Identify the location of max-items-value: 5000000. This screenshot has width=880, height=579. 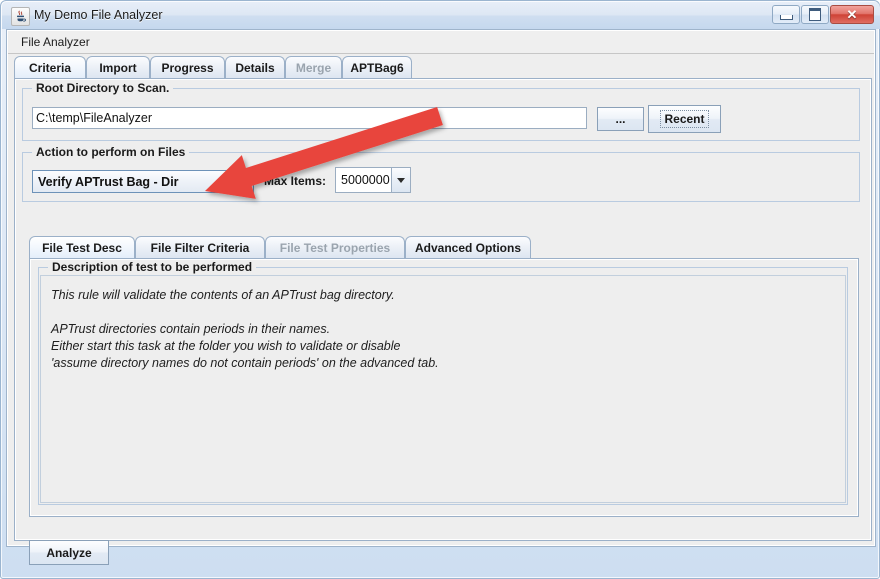
(363, 180).